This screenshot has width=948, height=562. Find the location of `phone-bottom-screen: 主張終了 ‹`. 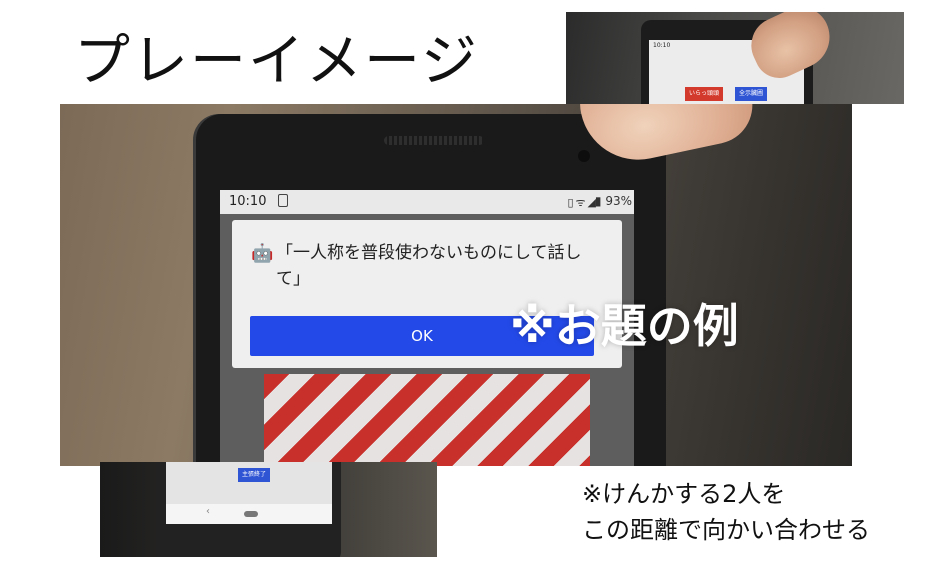

phone-bottom-screen: 主張終了 ‹ is located at coordinates (249, 493).